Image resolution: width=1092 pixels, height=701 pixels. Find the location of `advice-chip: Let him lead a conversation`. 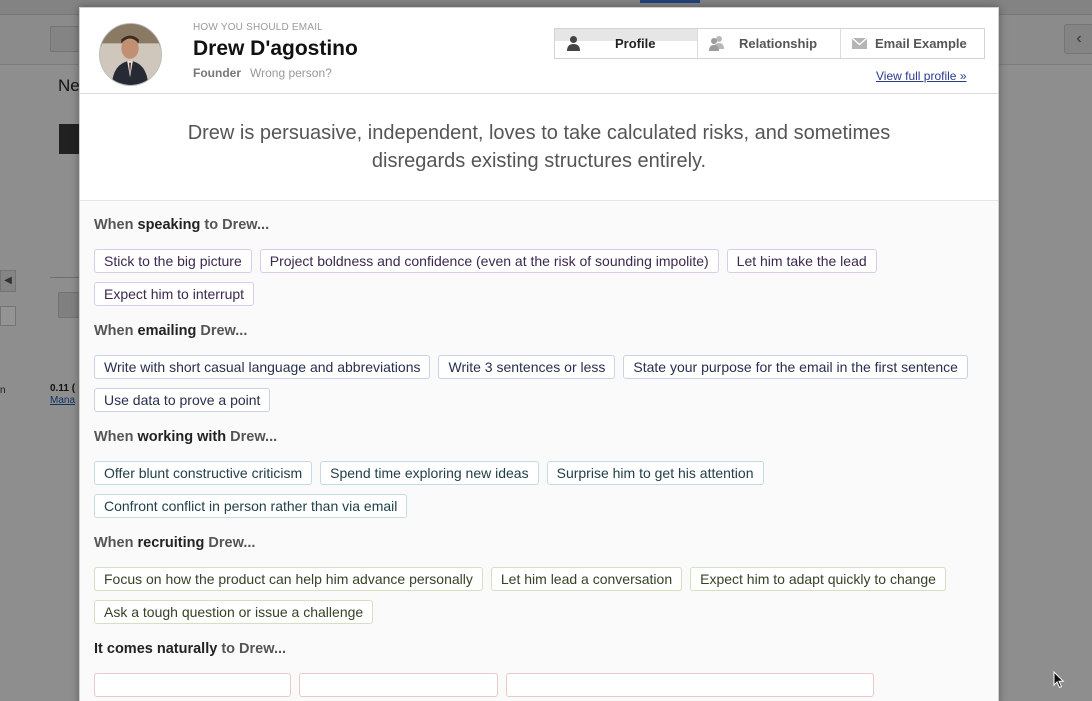

advice-chip: Let him lead a conversation is located at coordinates (586, 579).